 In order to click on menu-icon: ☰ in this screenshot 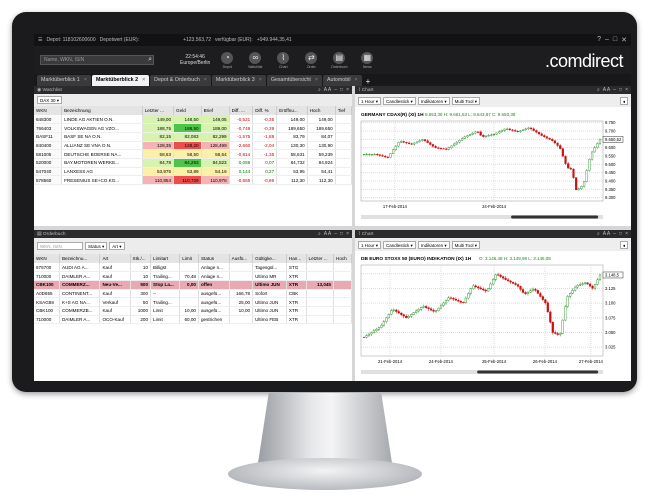, I will do `click(40, 40)`.